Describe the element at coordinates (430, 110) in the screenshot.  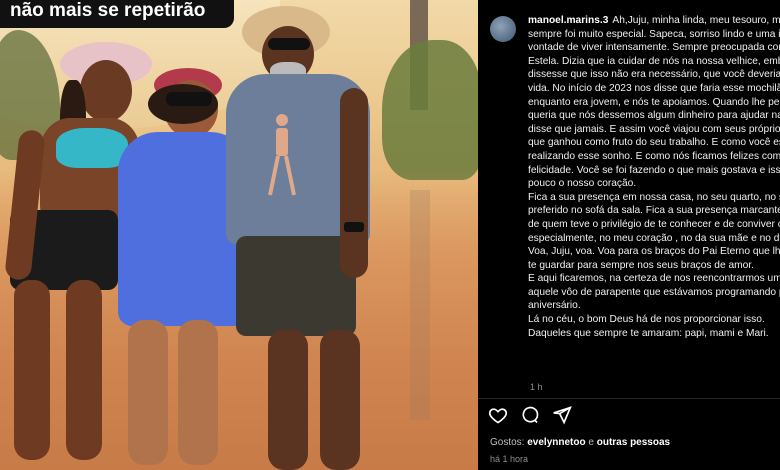
I see `vegetation-right` at that location.